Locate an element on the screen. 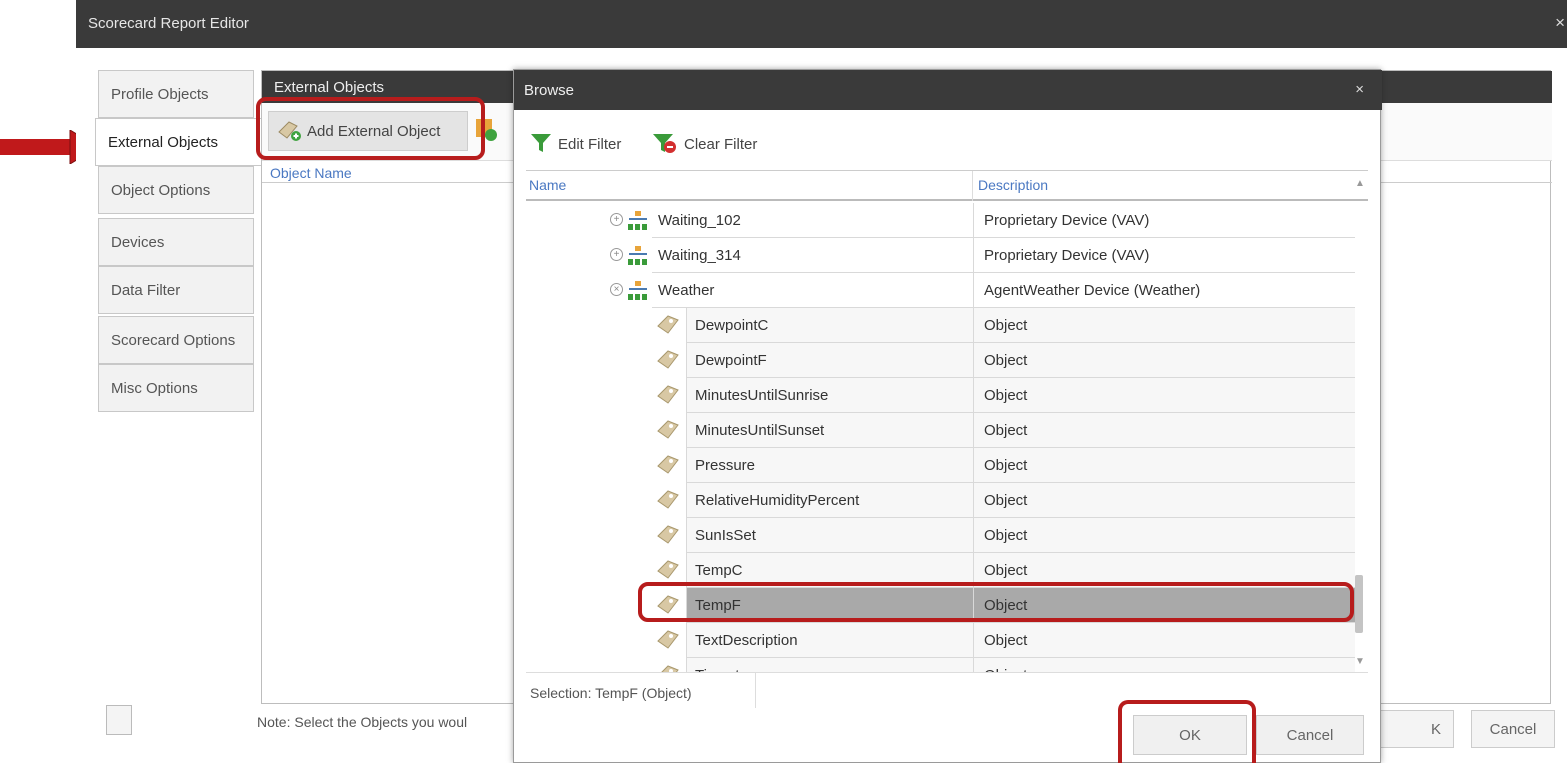 The height and width of the screenshot is (763, 1567). tree-row-selected: TempF Object is located at coordinates (941, 605).